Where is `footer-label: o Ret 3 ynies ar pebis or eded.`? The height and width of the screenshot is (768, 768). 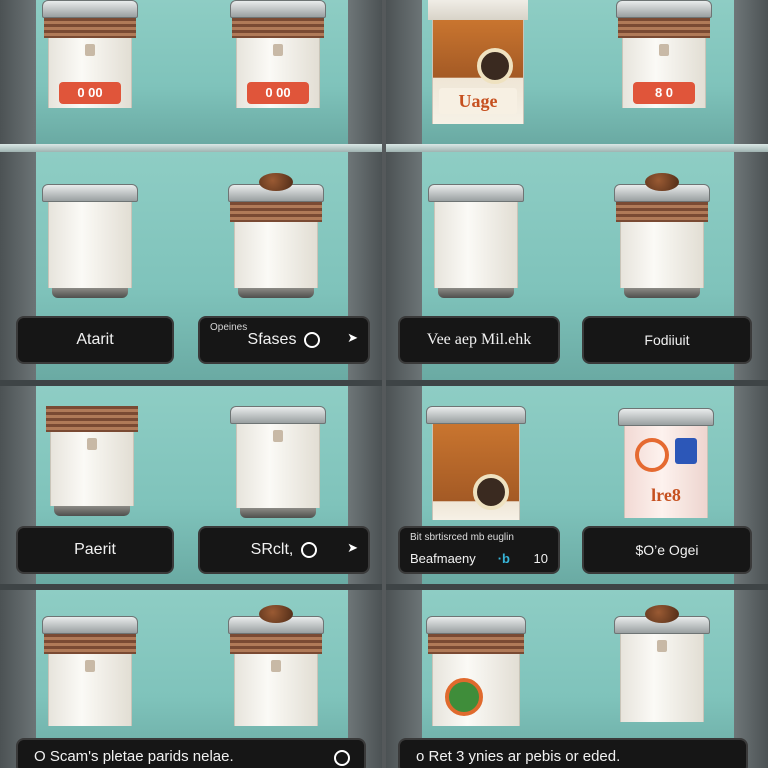 footer-label: o Ret 3 ynies ar pebis or eded. is located at coordinates (573, 753).